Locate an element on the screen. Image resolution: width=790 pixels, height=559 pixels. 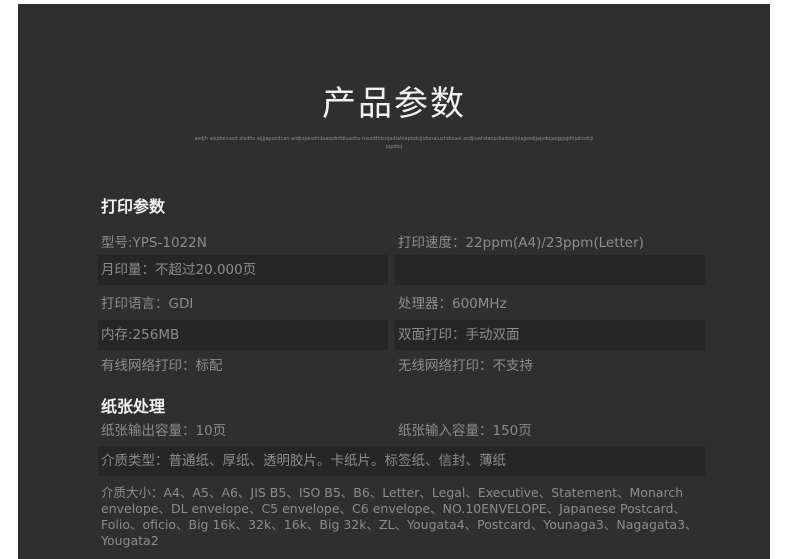
page-title: 产品参数 is located at coordinates (394, 104).